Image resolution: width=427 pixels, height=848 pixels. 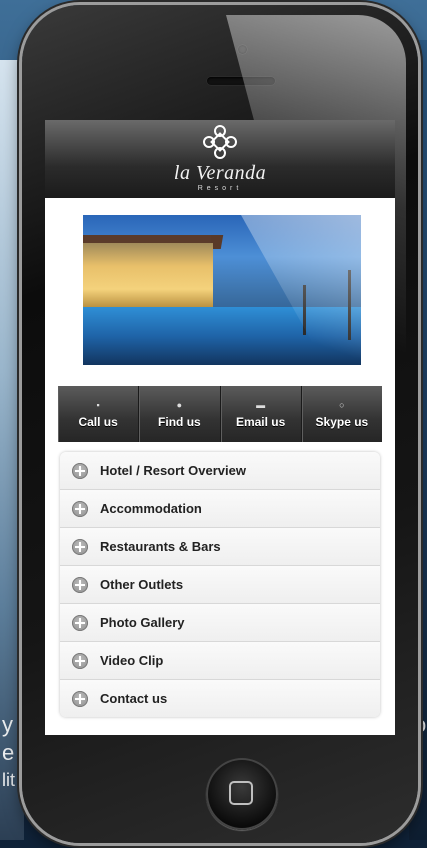 I want to click on menu-item-label: Hotel / Resort Overview, so click(x=173, y=470).